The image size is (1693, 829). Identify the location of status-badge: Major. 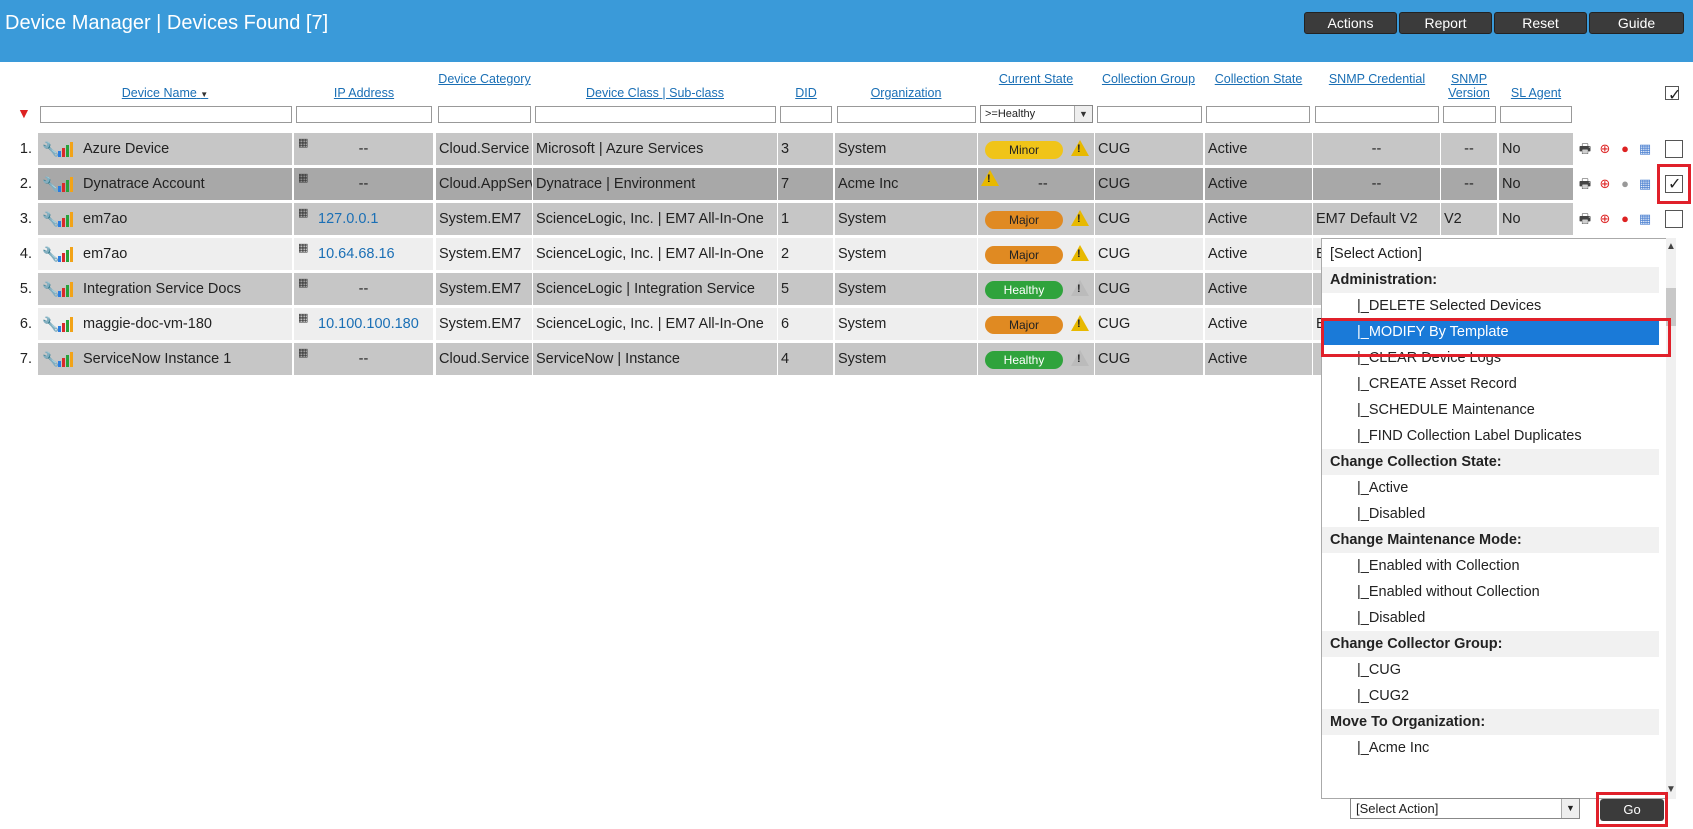
(1024, 325).